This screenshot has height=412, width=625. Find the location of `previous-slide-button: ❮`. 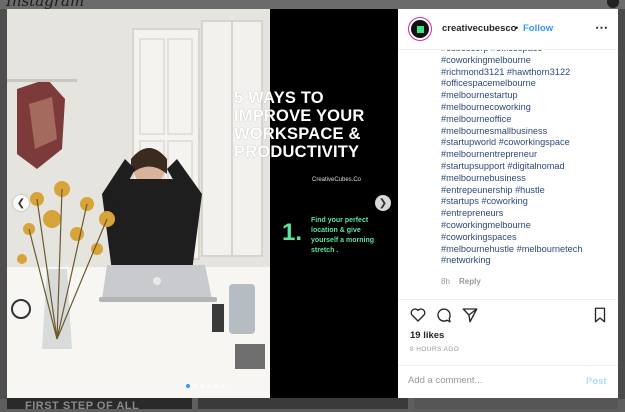

previous-slide-button: ❮ is located at coordinates (21, 203).